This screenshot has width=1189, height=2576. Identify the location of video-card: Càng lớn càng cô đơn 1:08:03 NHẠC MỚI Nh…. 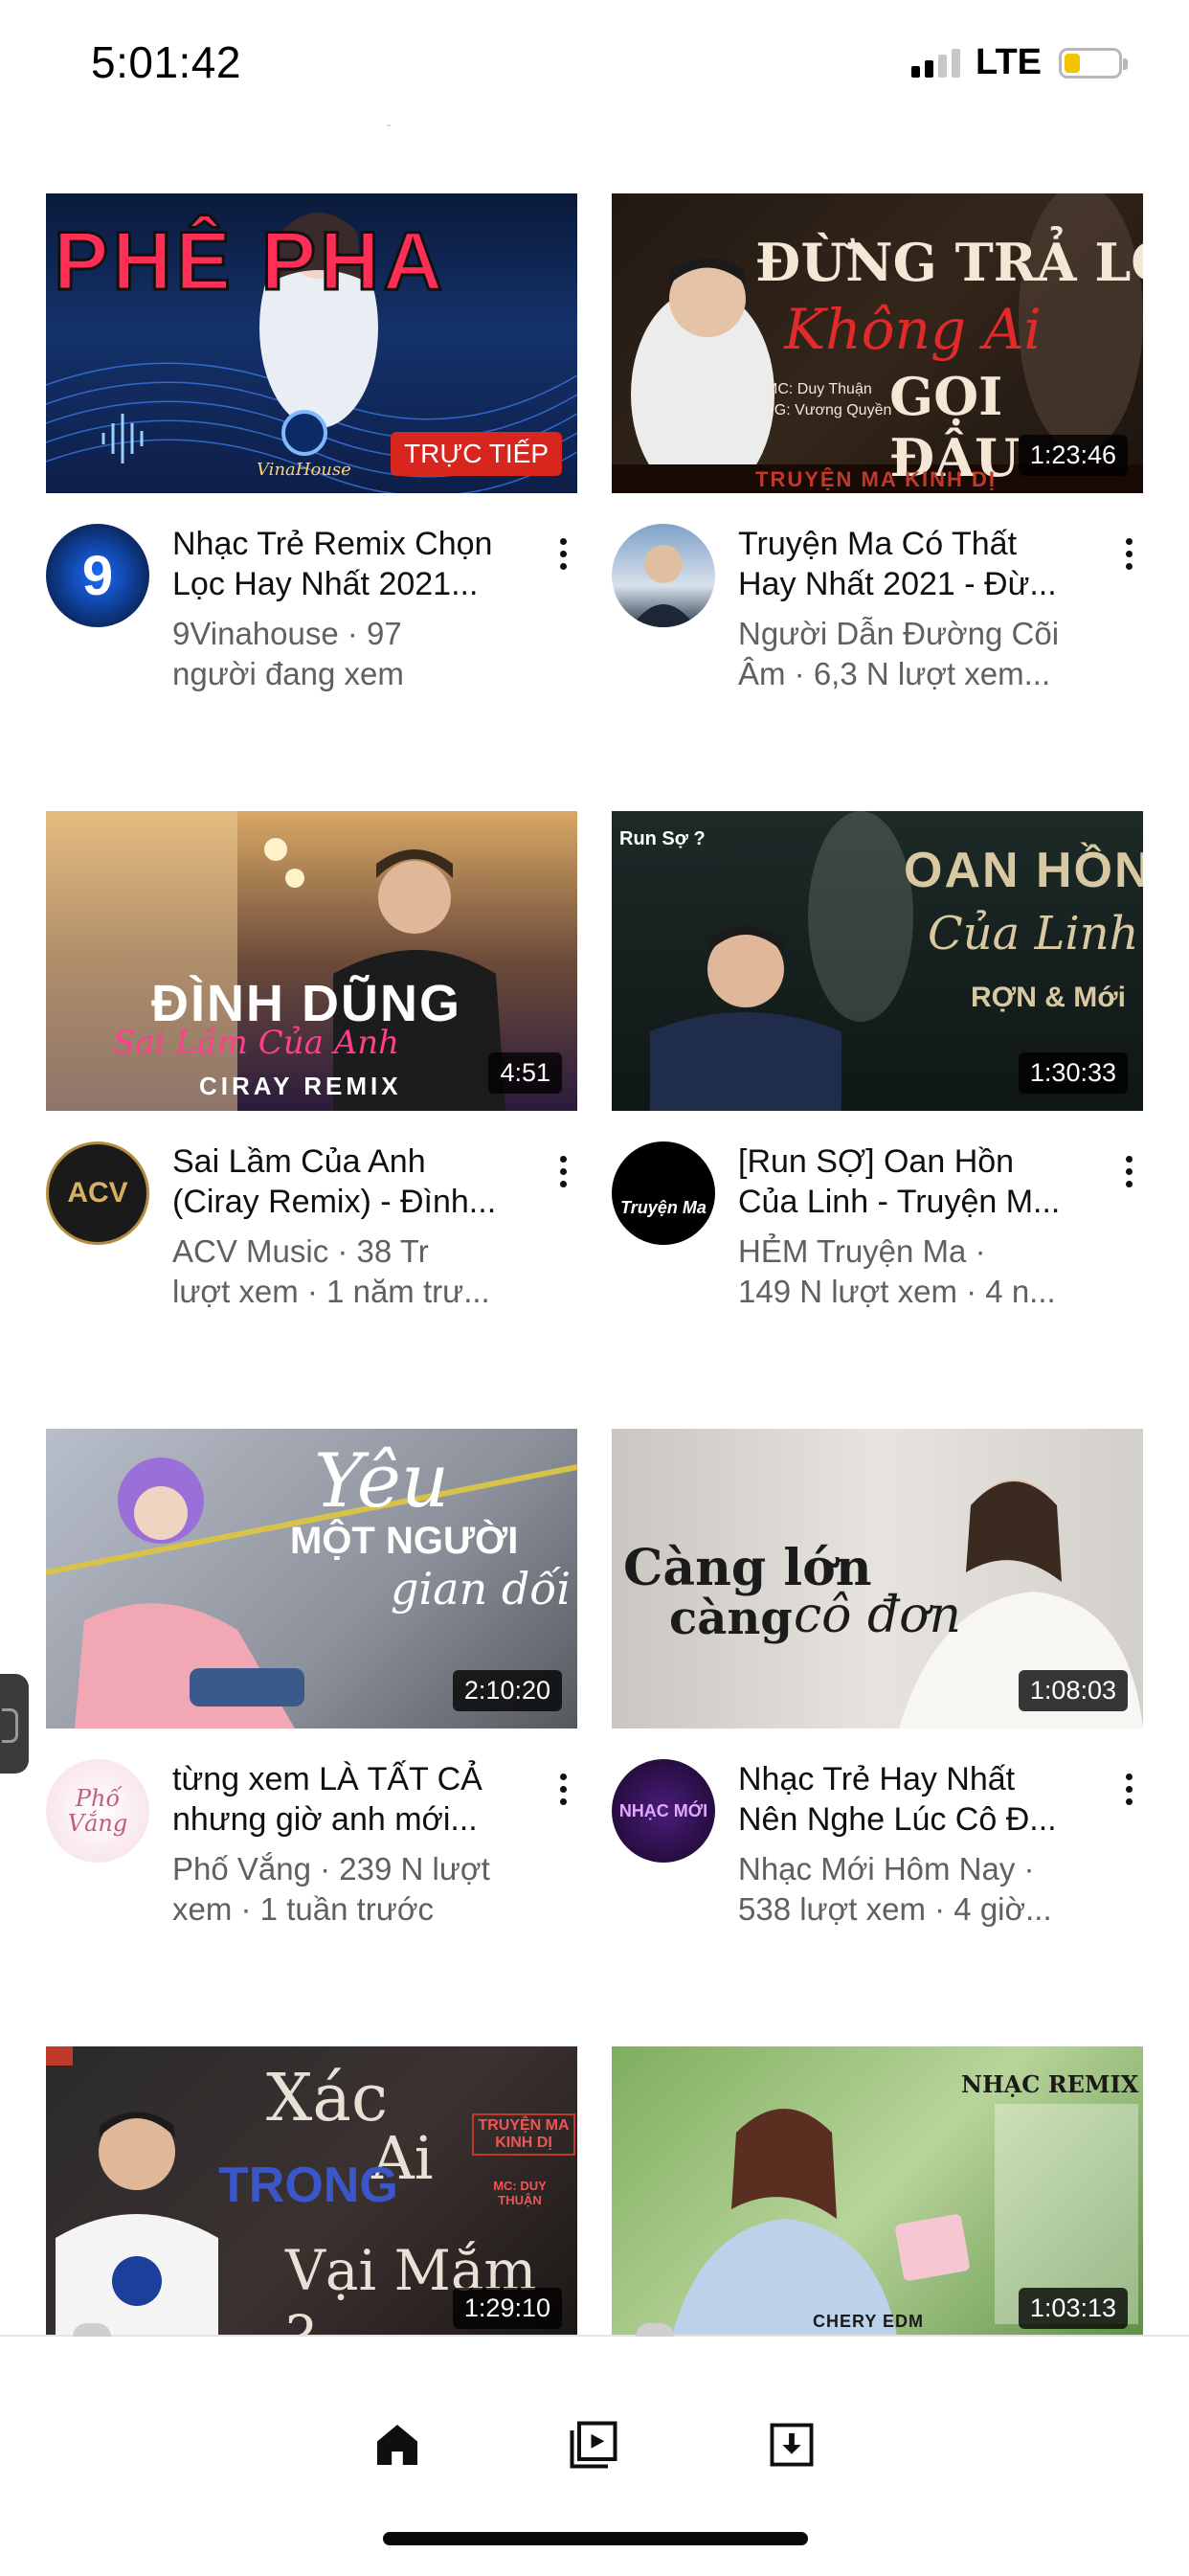
(877, 1737).